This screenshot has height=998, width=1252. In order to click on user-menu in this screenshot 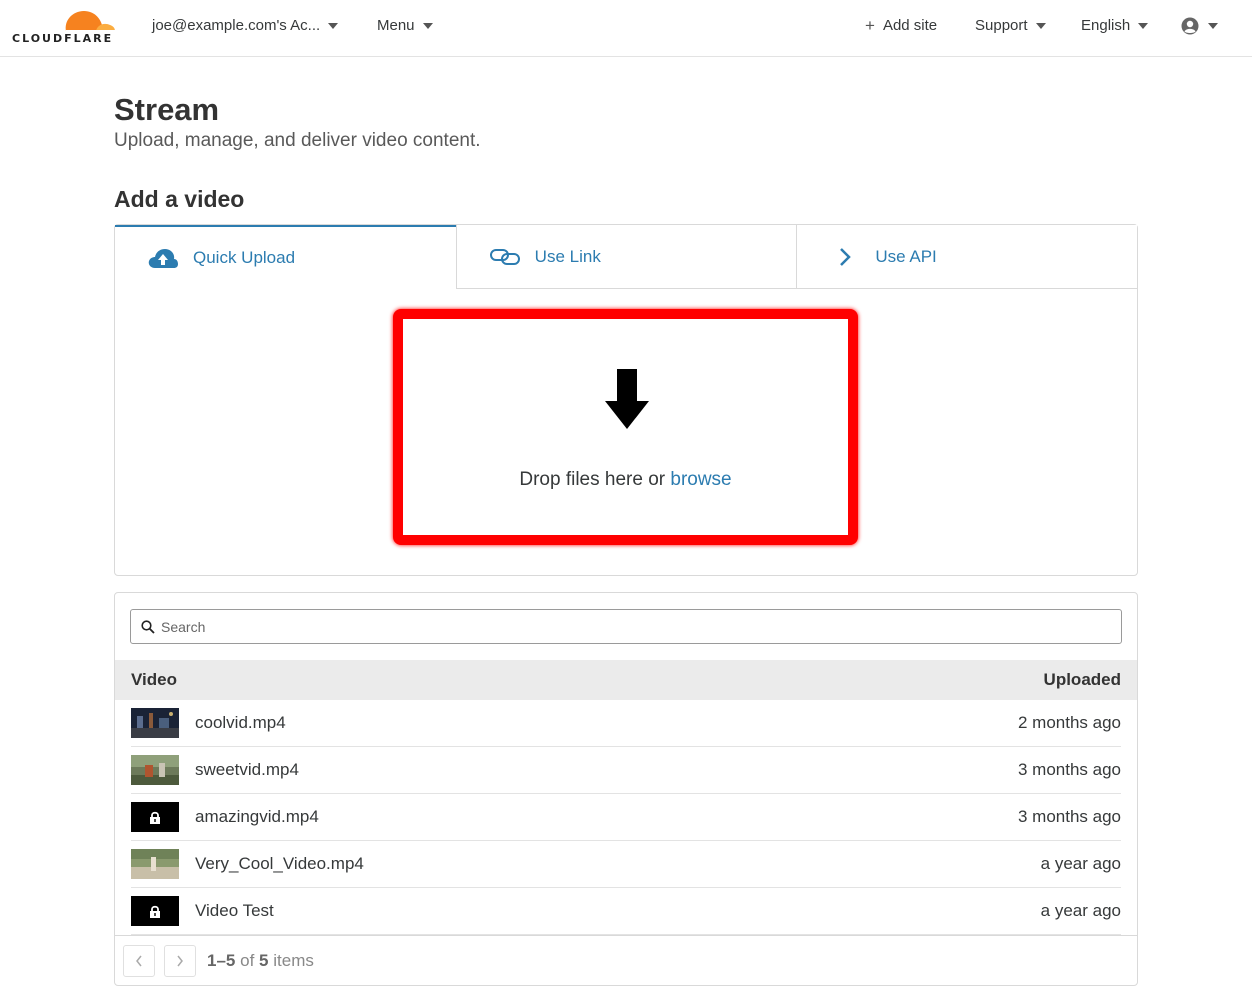, I will do `click(1199, 26)`.